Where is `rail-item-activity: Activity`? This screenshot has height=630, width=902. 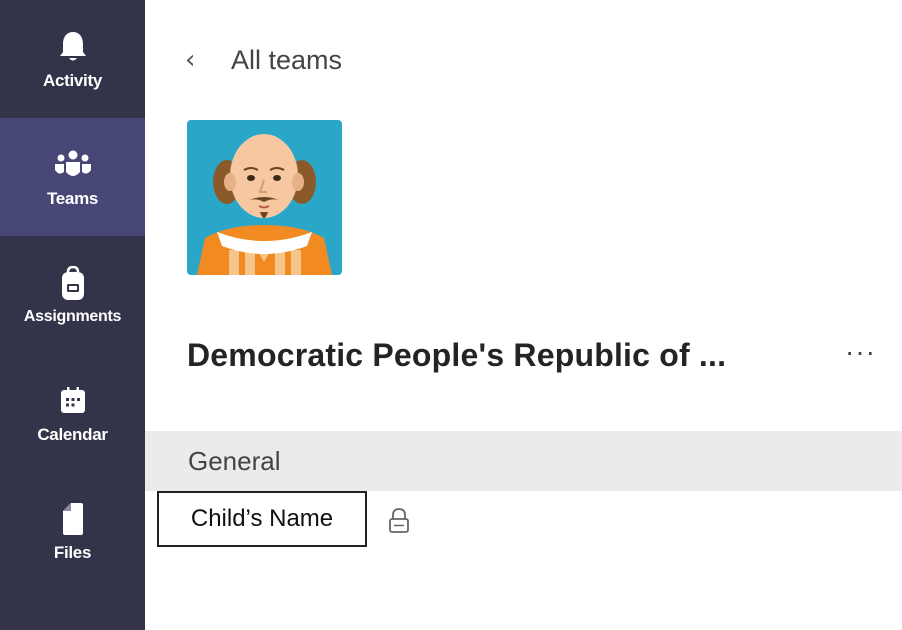 rail-item-activity: Activity is located at coordinates (72, 59).